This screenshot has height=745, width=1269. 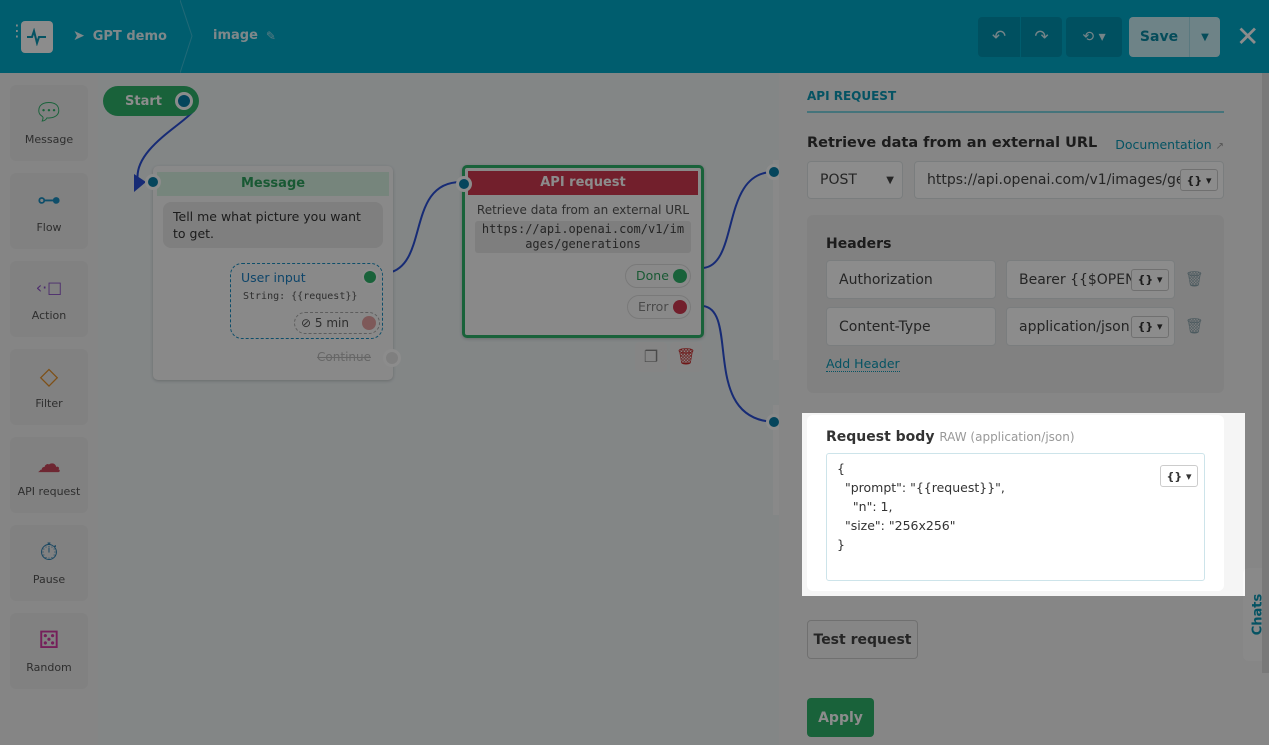 I want to click on start-port, so click(x=184, y=101).